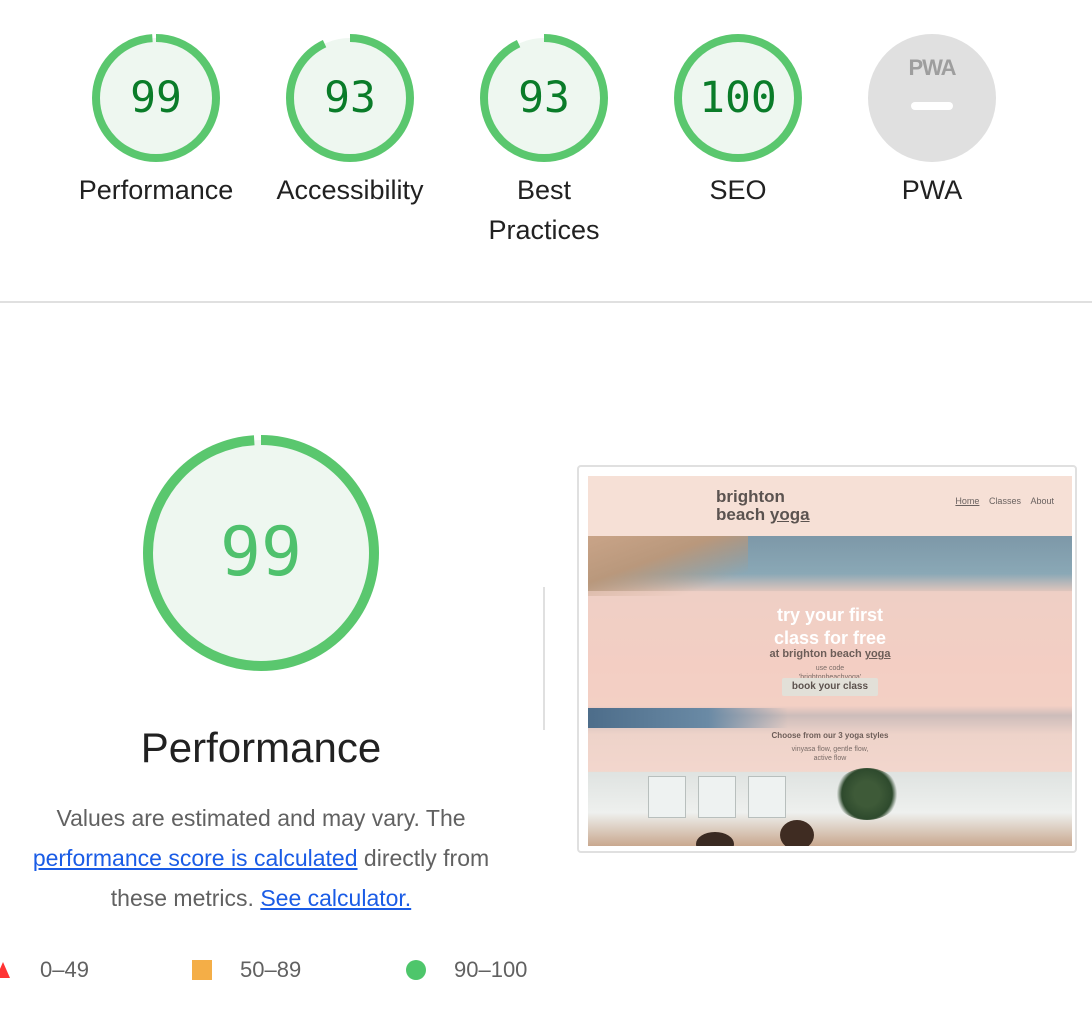 The width and height of the screenshot is (1092, 1026). Describe the element at coordinates (830, 735) in the screenshot. I see `styles-title: Choose from our 3 yoga styles` at that location.